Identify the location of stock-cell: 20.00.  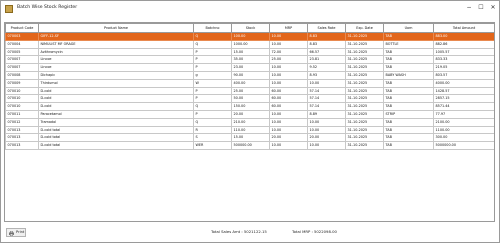
(250, 114).